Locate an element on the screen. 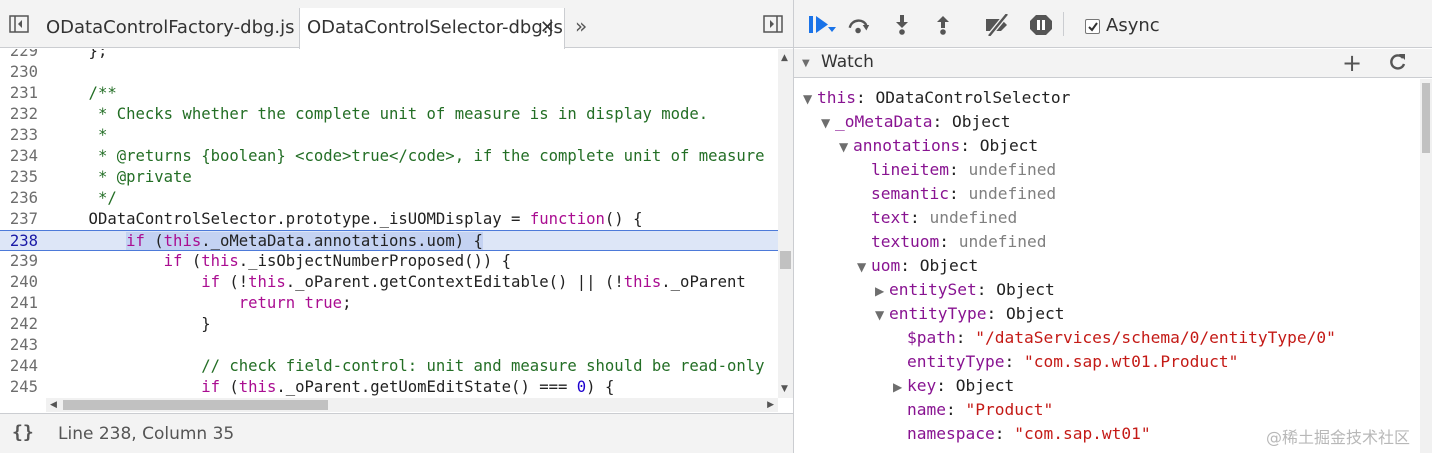 This screenshot has width=1432, height=453. watch-tree-node: ▼ this: ODataControlSelector is located at coordinates (936, 98).